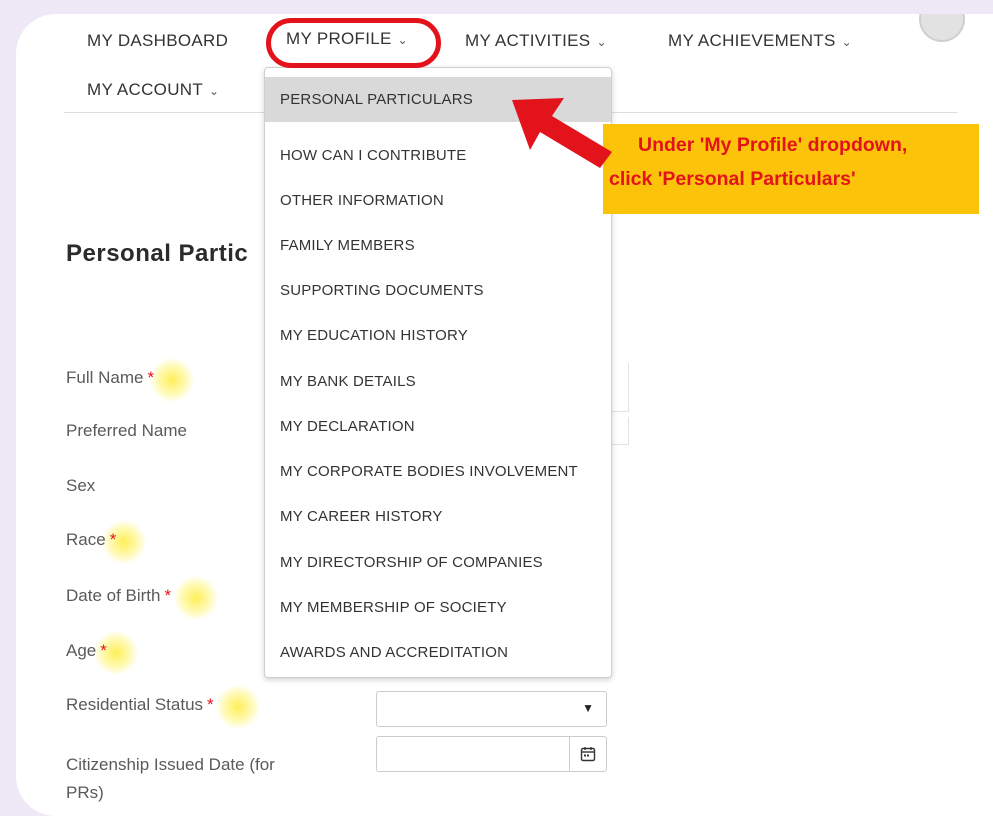  I want to click on label-age: Age *, so click(102, 653).